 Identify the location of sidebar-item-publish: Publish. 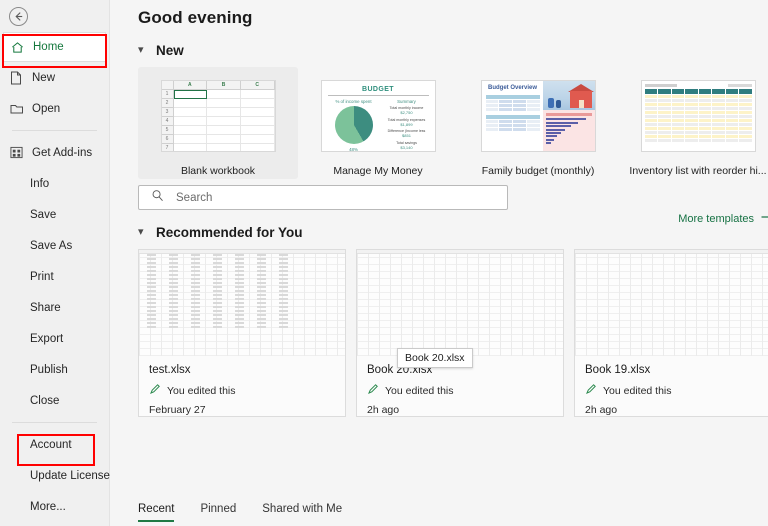
(54, 369).